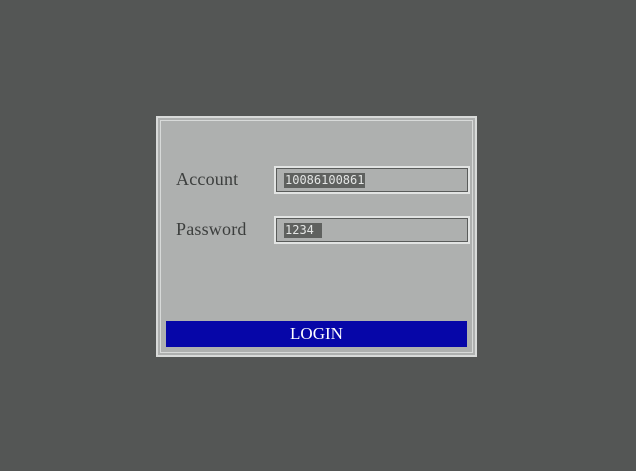 This screenshot has height=471, width=636. Describe the element at coordinates (325, 180) in the screenshot. I see `account-value: 10086100861` at that location.